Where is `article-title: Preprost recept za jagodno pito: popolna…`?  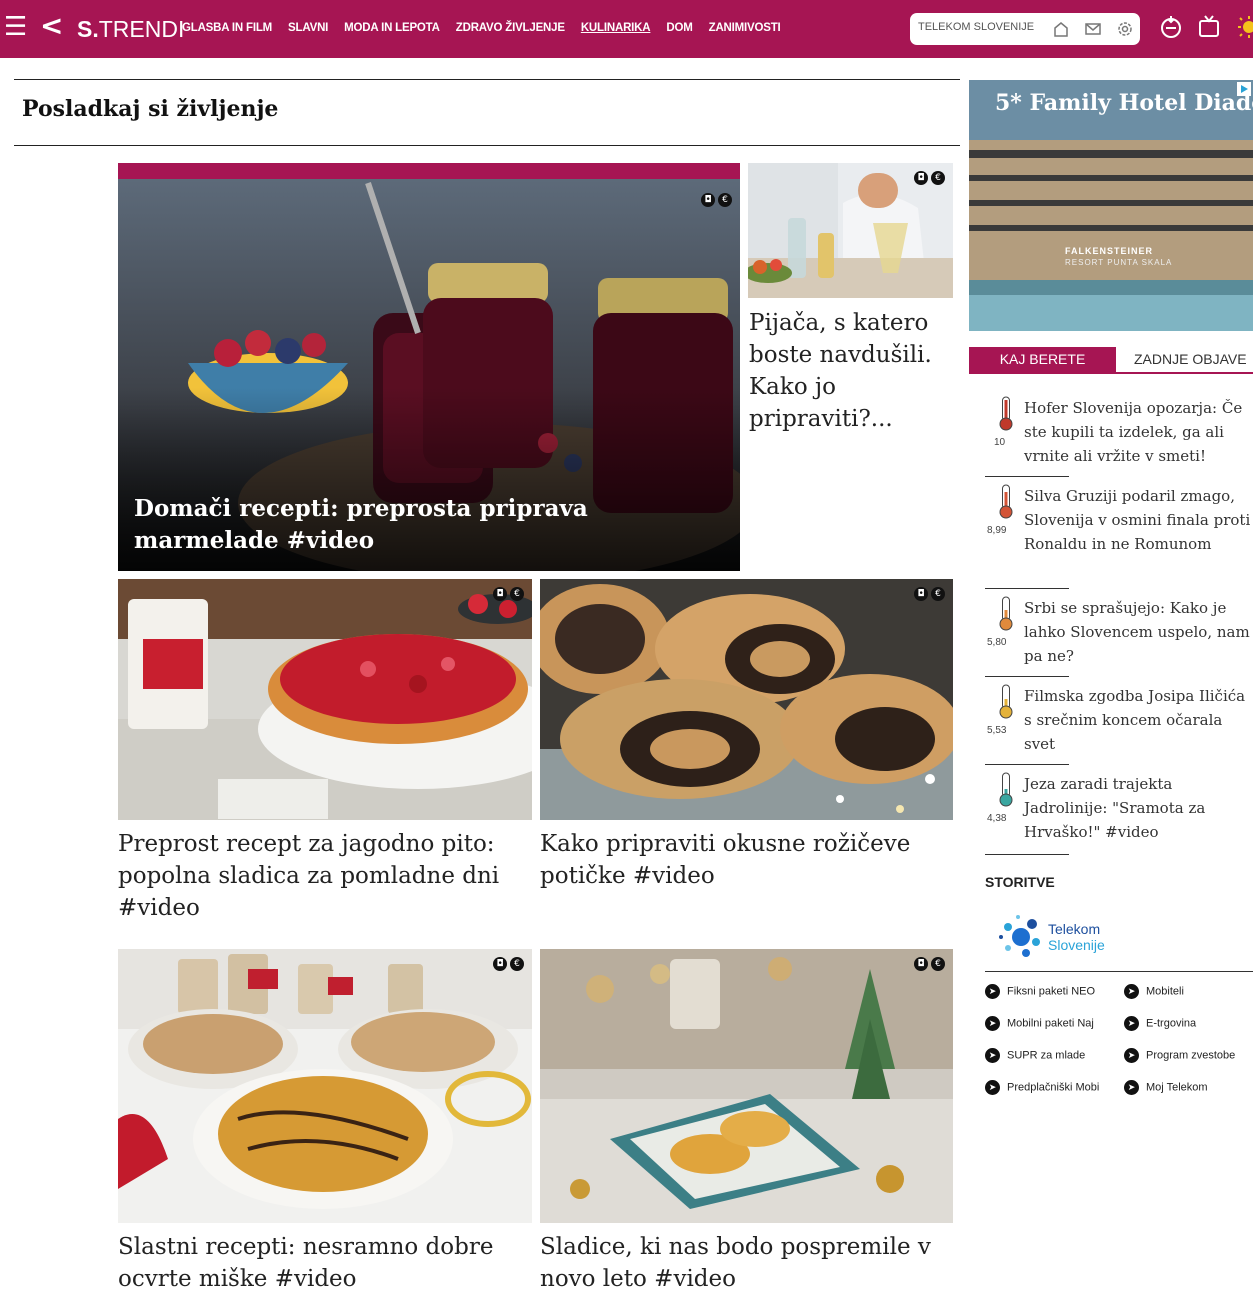
article-title: Preprost recept za jagodno pito: popolna… is located at coordinates (325, 876).